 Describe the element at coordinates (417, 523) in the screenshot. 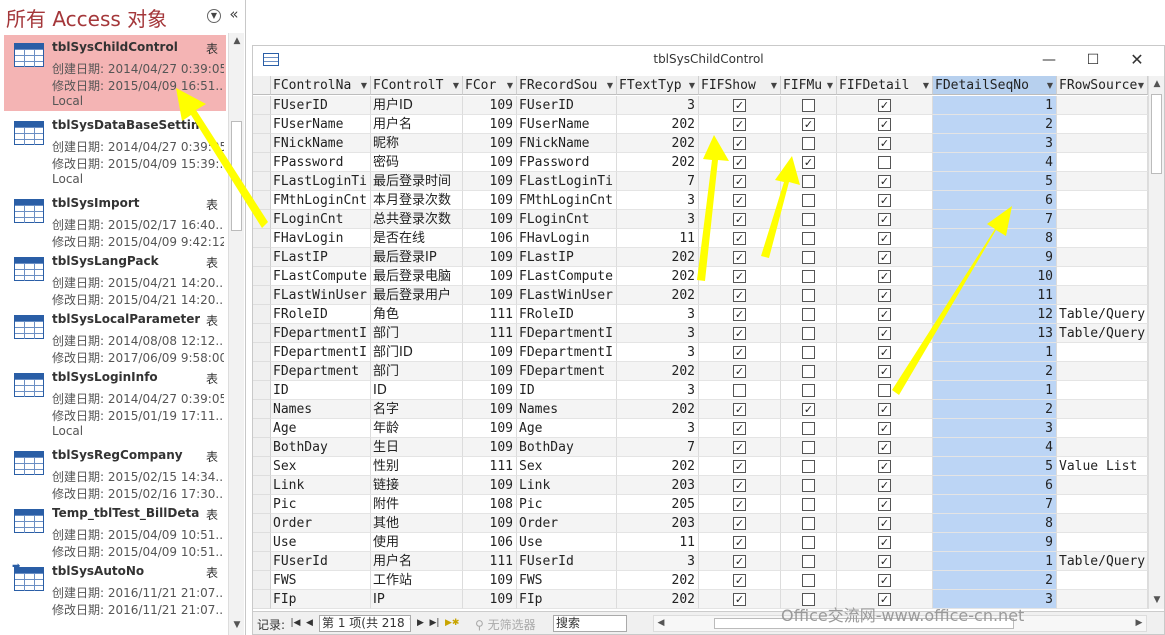

I see `cell-FControlT: 其他` at that location.